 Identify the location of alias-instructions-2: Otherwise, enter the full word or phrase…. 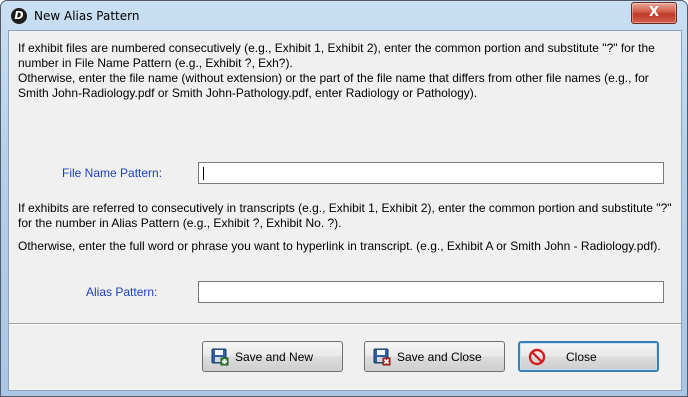
(339, 246).